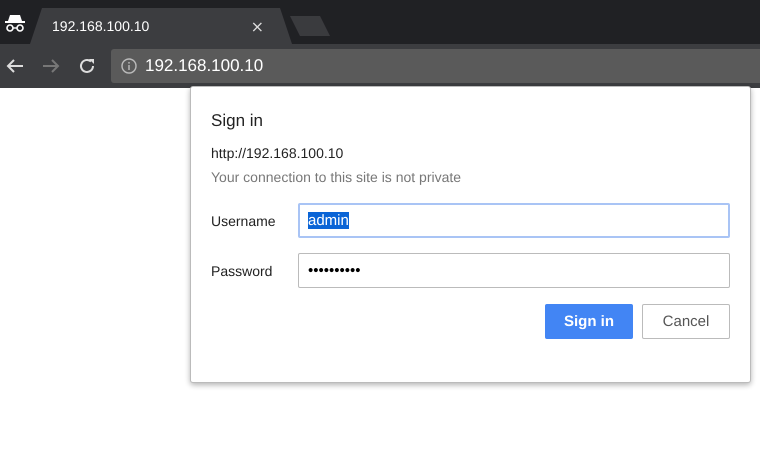  What do you see at coordinates (589, 321) in the screenshot?
I see `sign-in-button: Sign in` at bounding box center [589, 321].